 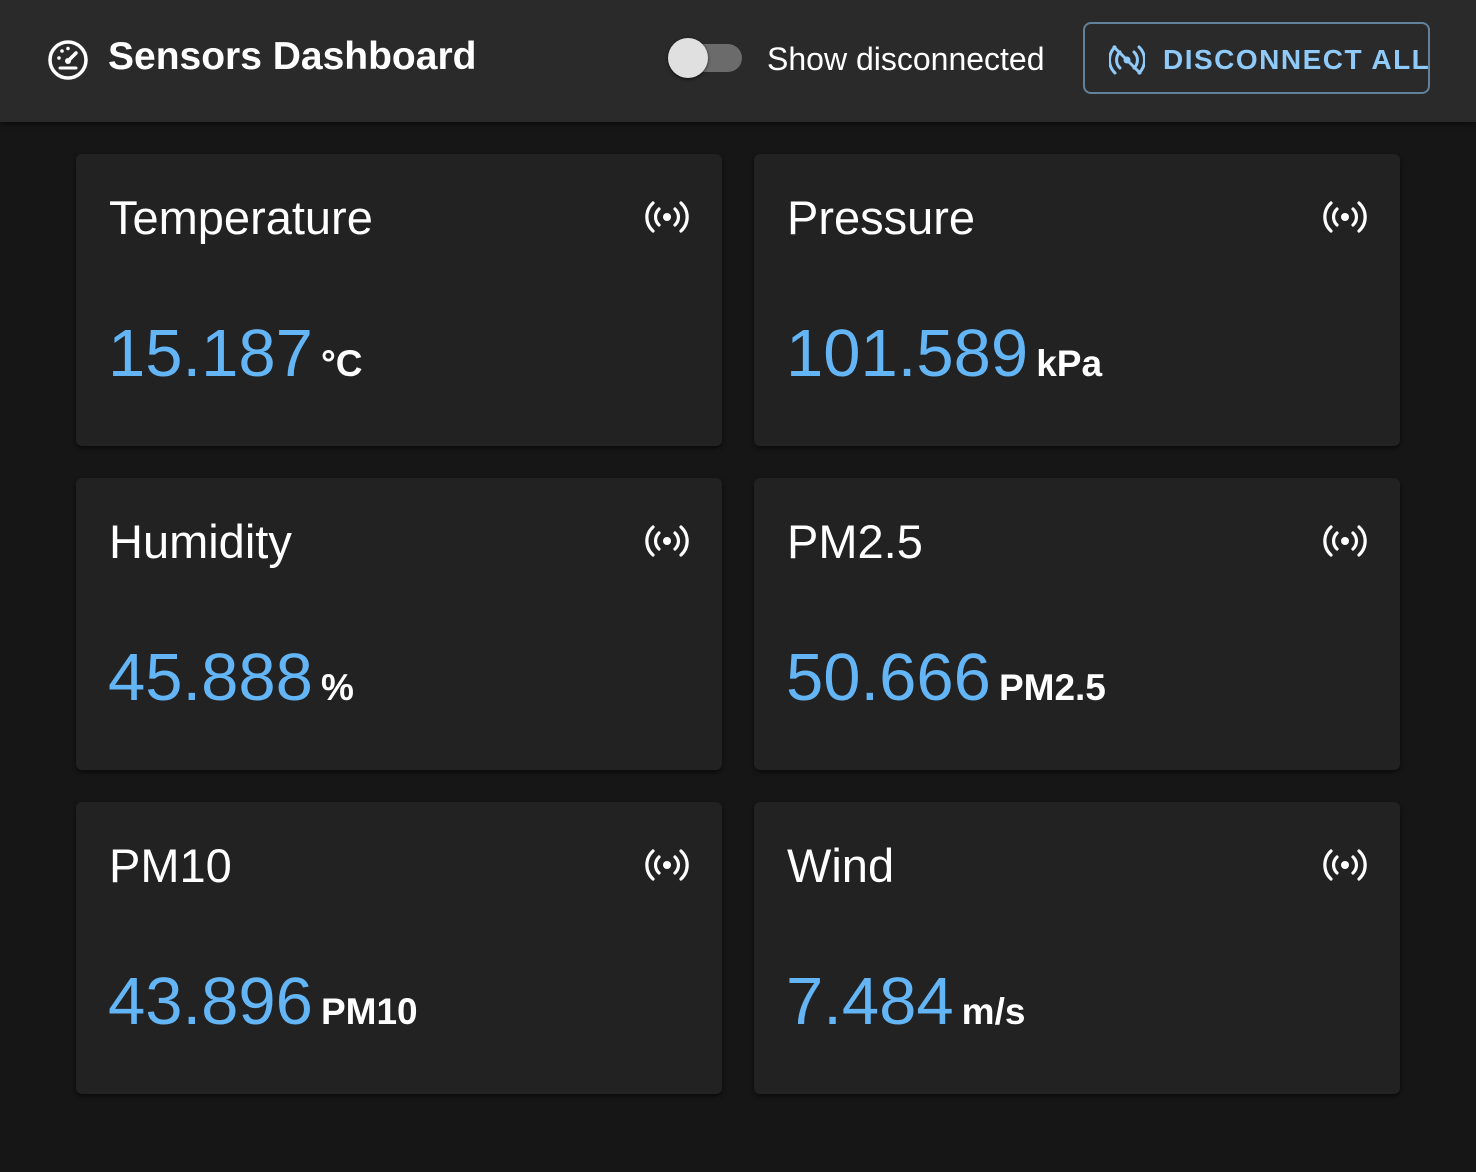 I want to click on sensors-off-icon, so click(x=1127, y=60).